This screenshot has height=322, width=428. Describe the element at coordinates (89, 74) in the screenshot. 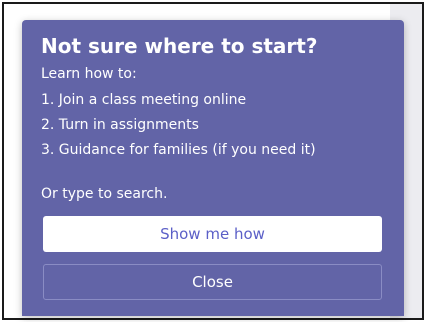

I see `popup-intro: Learn how to:` at that location.